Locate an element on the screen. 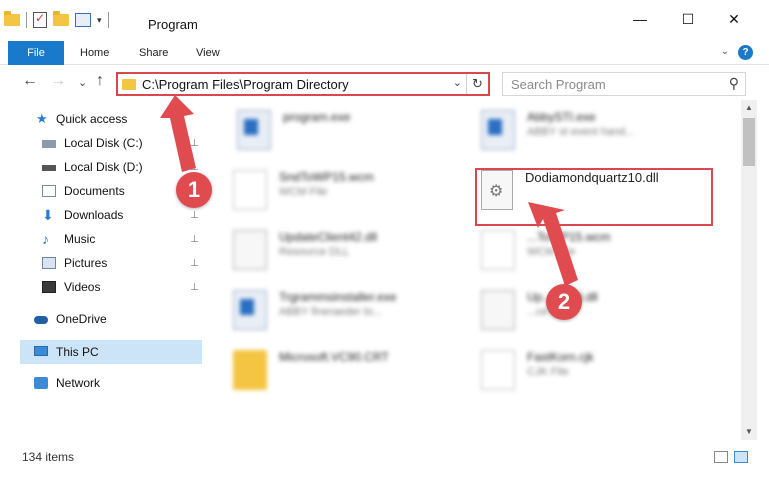 This screenshot has width=769, height=482. callout-badge-1: 1 is located at coordinates (194, 190).